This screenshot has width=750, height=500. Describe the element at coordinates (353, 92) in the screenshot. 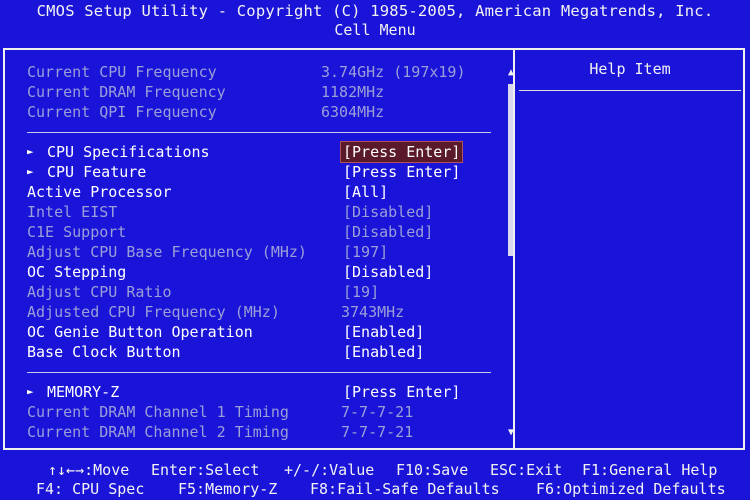

I see `setting-value: 1182MHz` at that location.